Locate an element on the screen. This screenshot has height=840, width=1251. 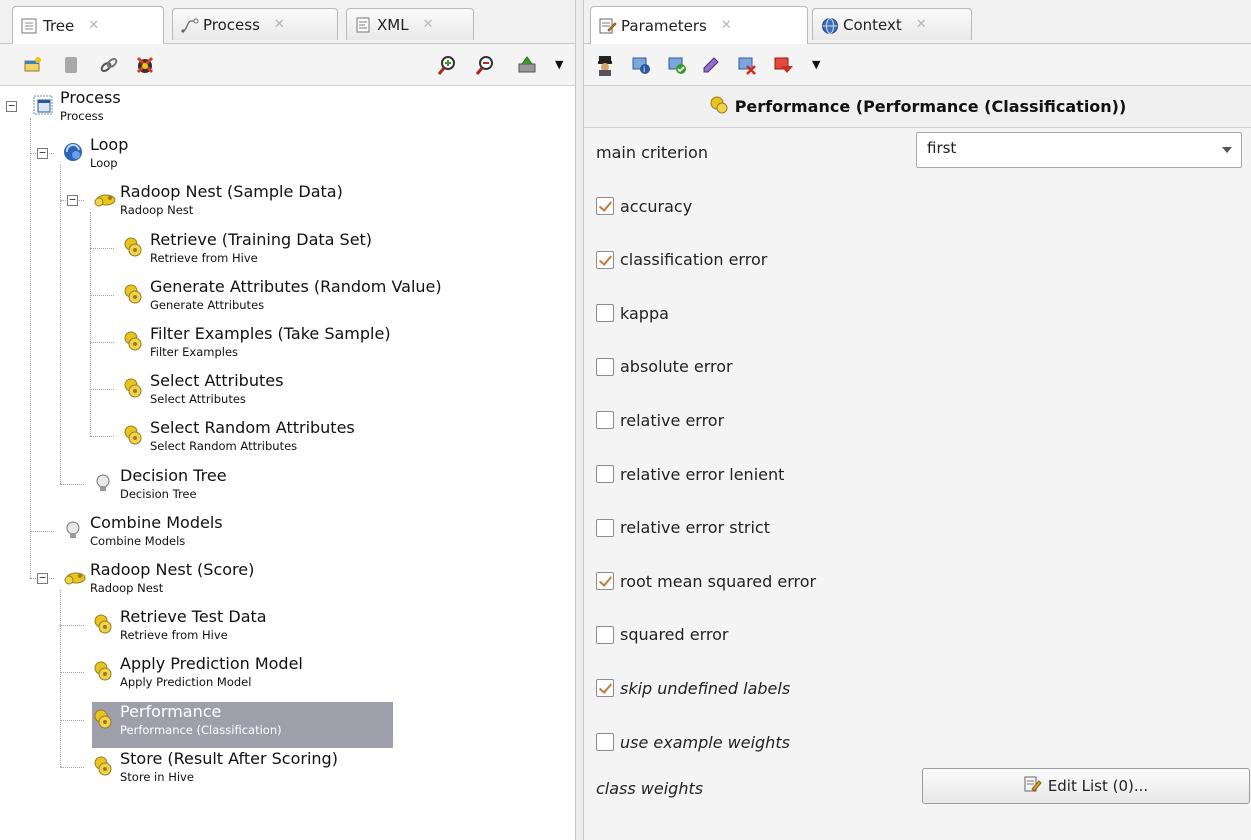
zoom-in-icon is located at coordinates (447, 65).